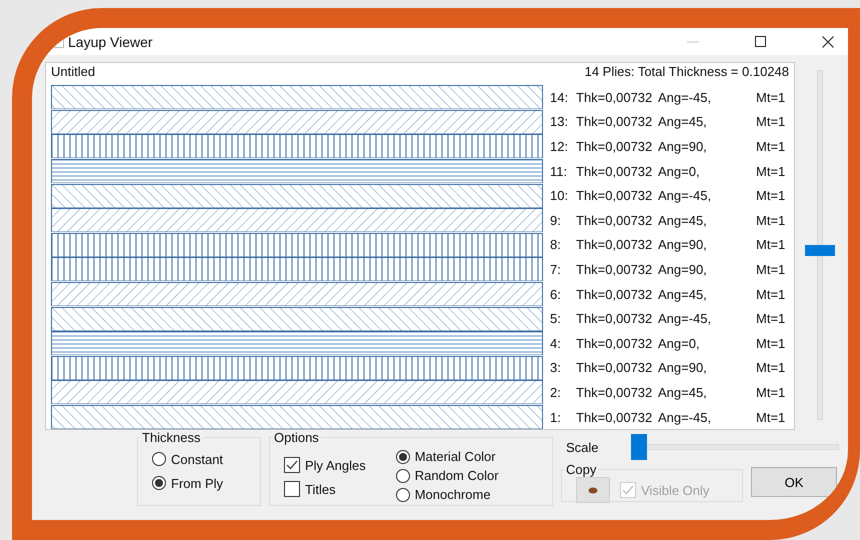  What do you see at coordinates (735, 447) in the screenshot?
I see `scale-slider` at bounding box center [735, 447].